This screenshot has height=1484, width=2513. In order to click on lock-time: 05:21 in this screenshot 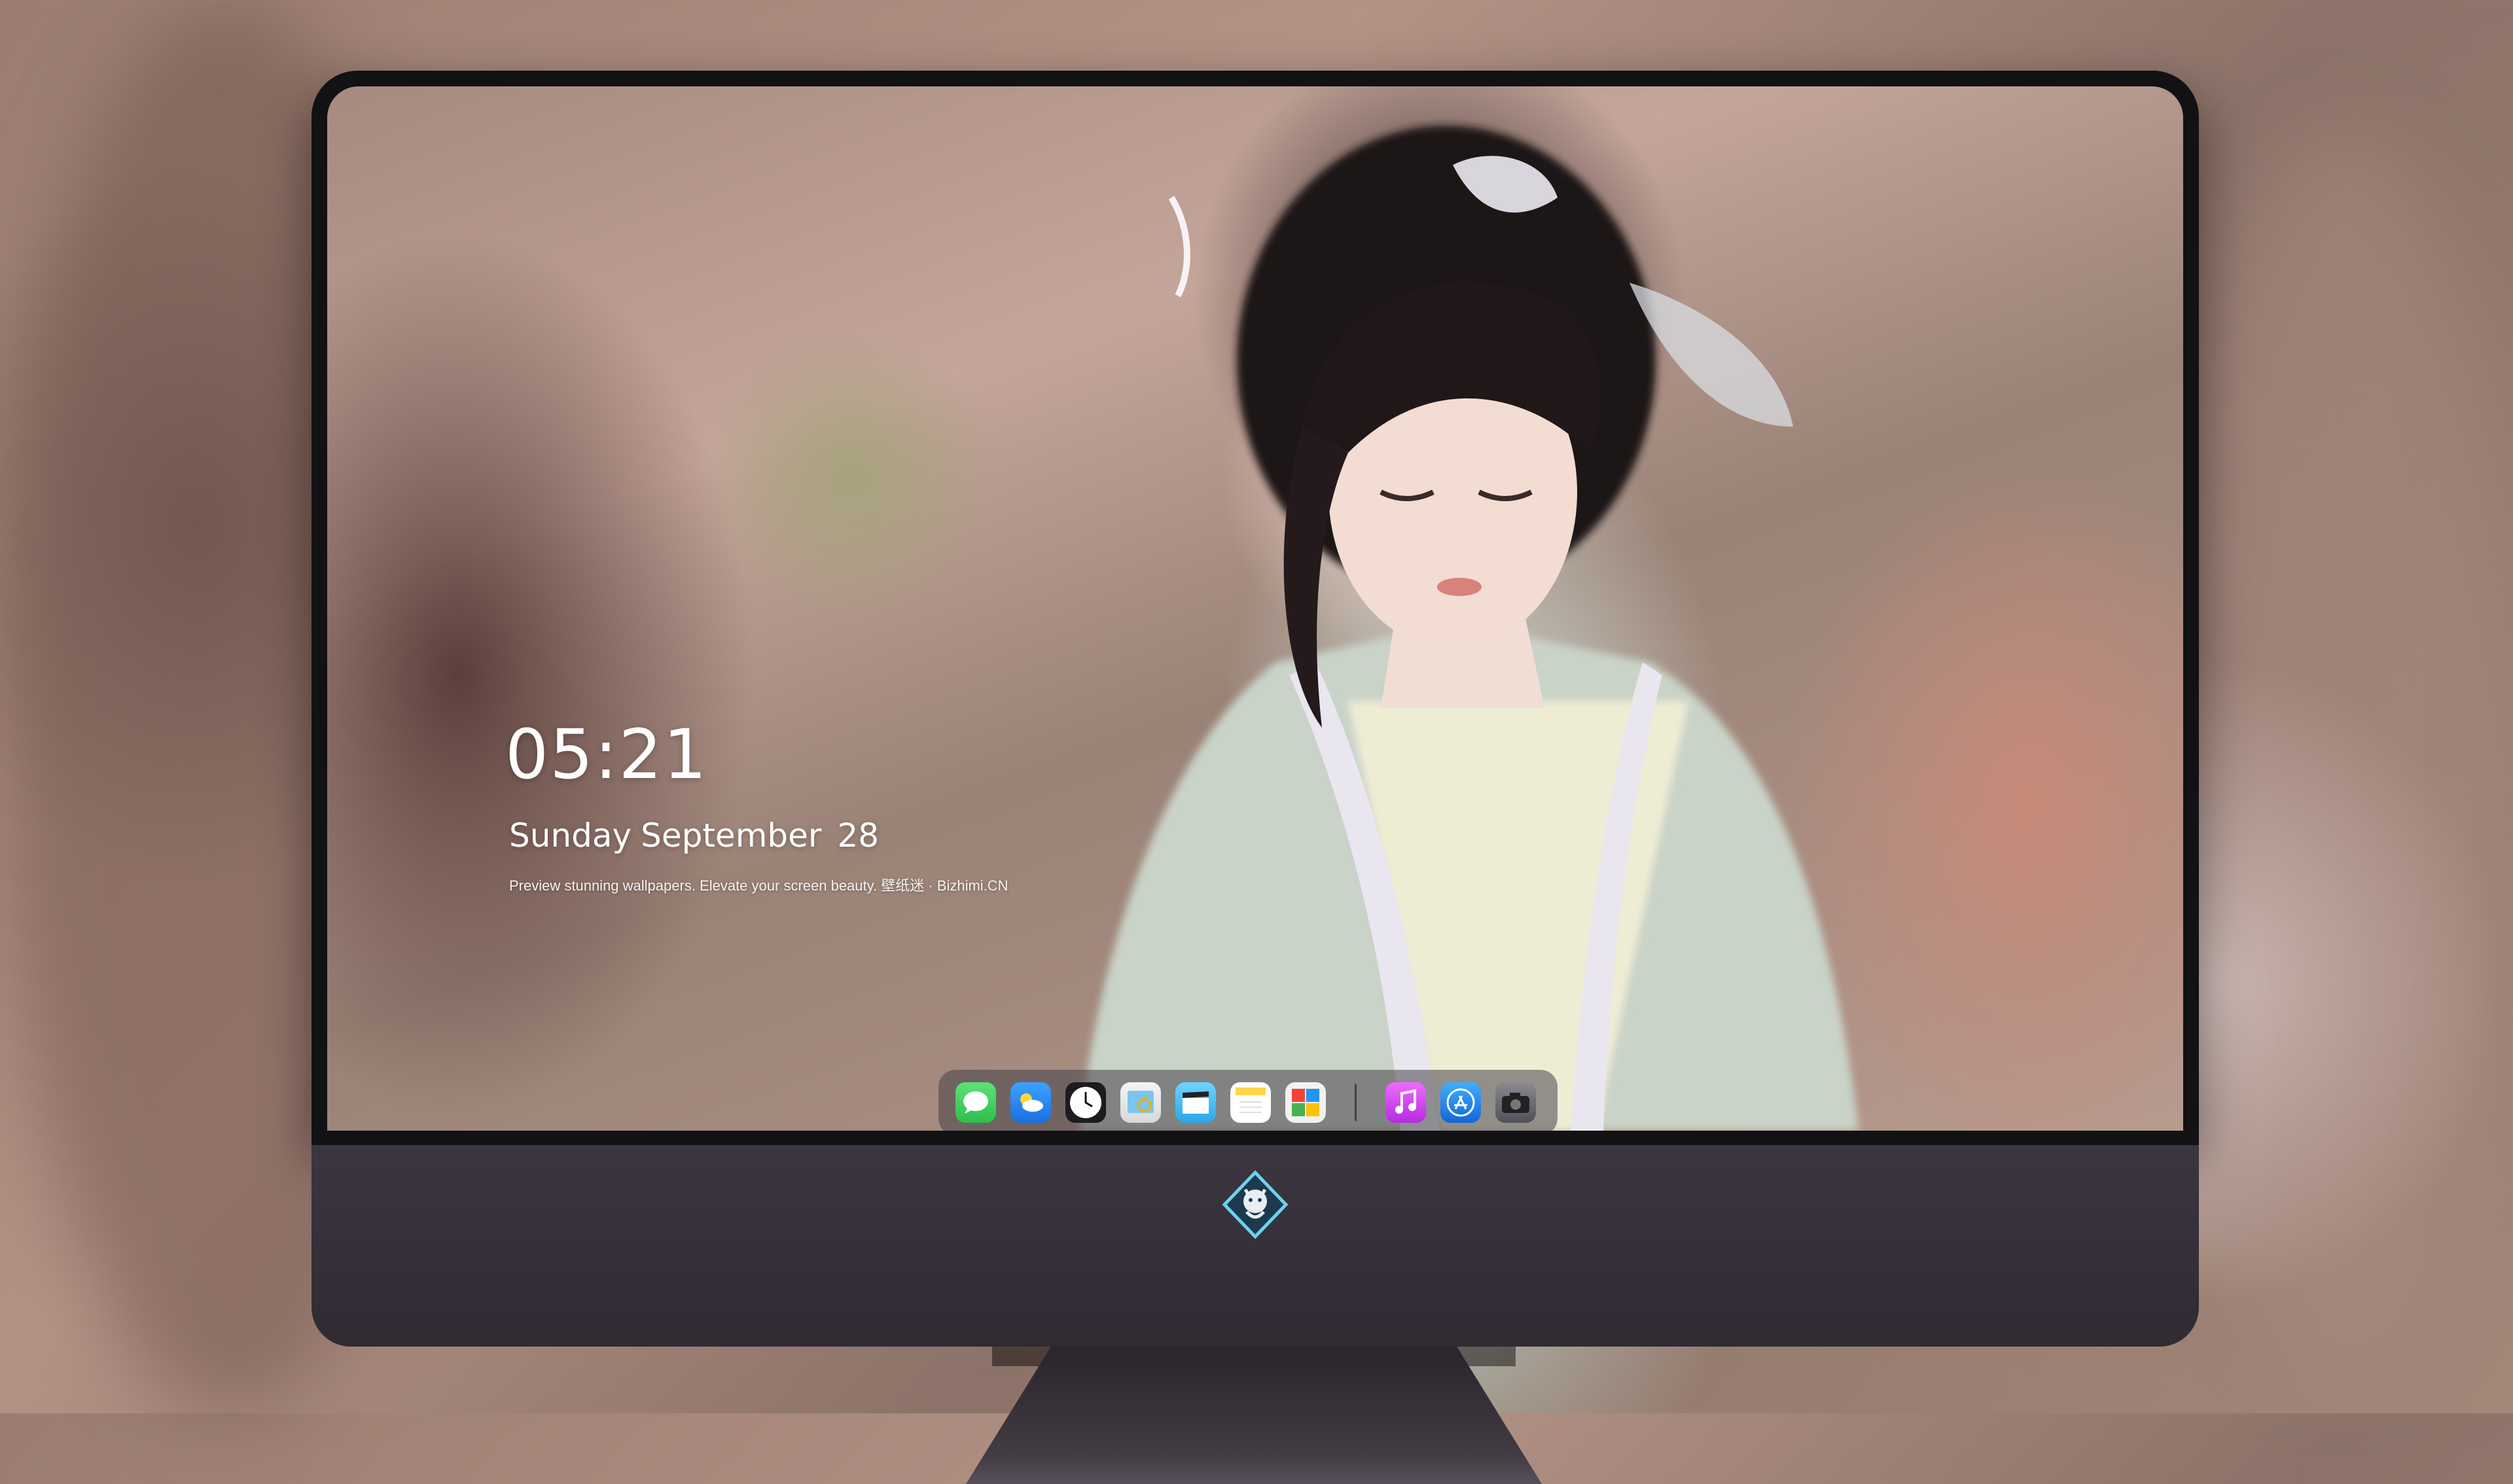, I will do `click(606, 754)`.